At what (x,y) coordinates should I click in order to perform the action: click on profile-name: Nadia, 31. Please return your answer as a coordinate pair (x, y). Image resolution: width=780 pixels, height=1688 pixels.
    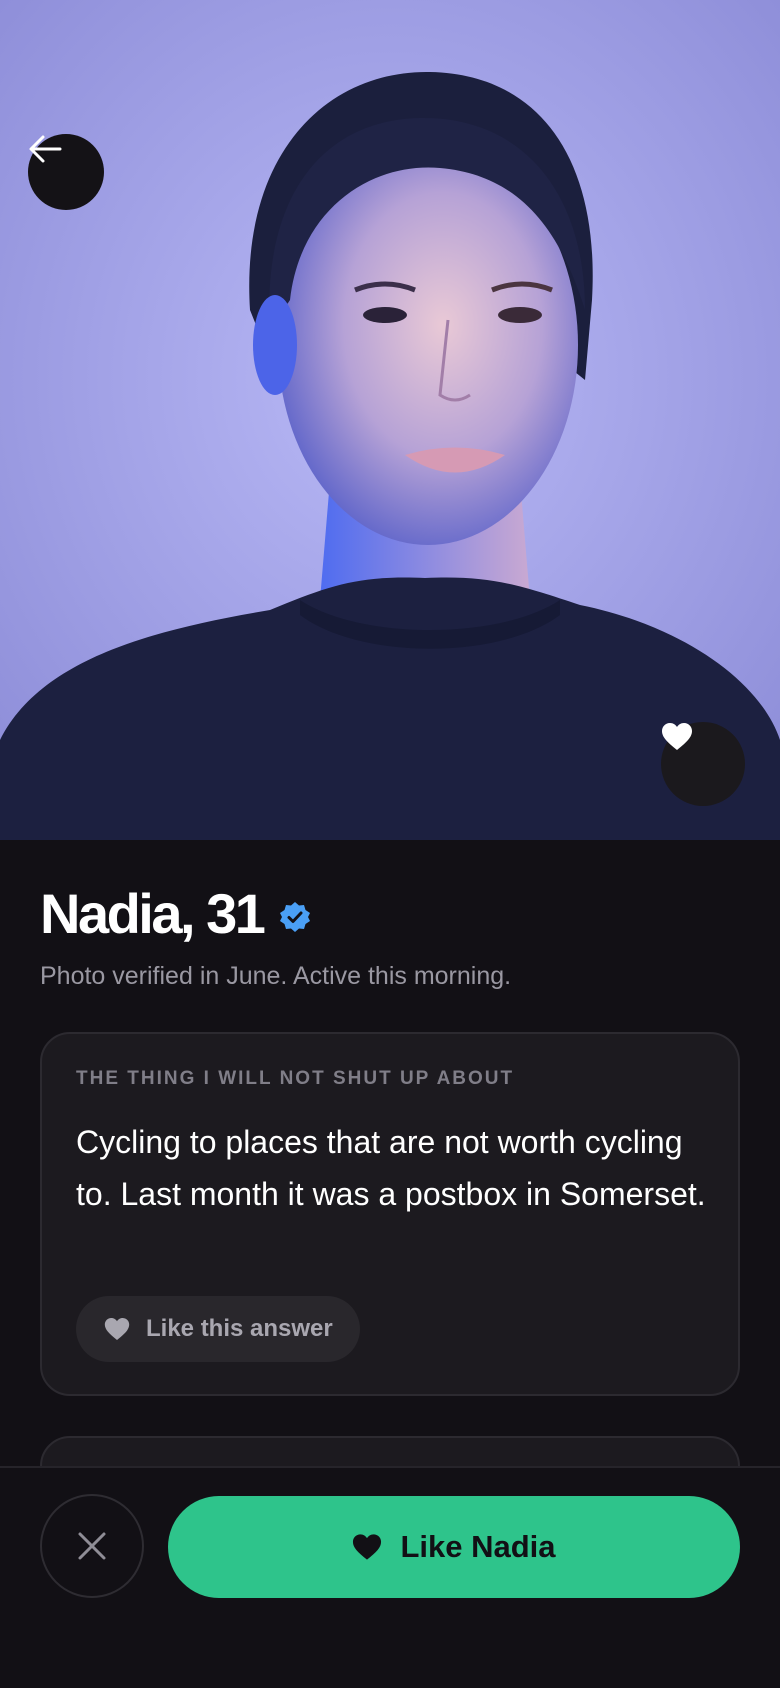
    Looking at the image, I should click on (153, 913).